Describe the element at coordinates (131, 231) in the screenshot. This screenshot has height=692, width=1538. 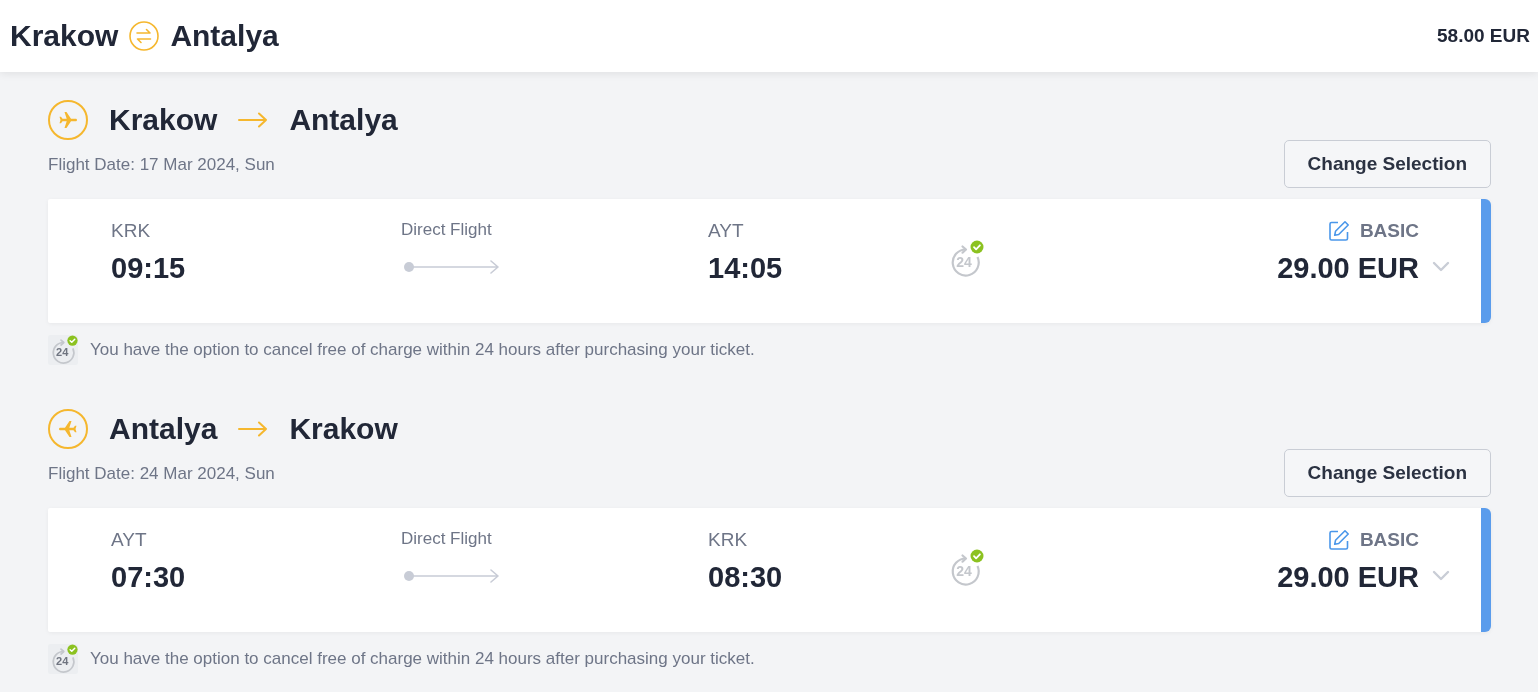
I see `departure-code: KRK` at that location.